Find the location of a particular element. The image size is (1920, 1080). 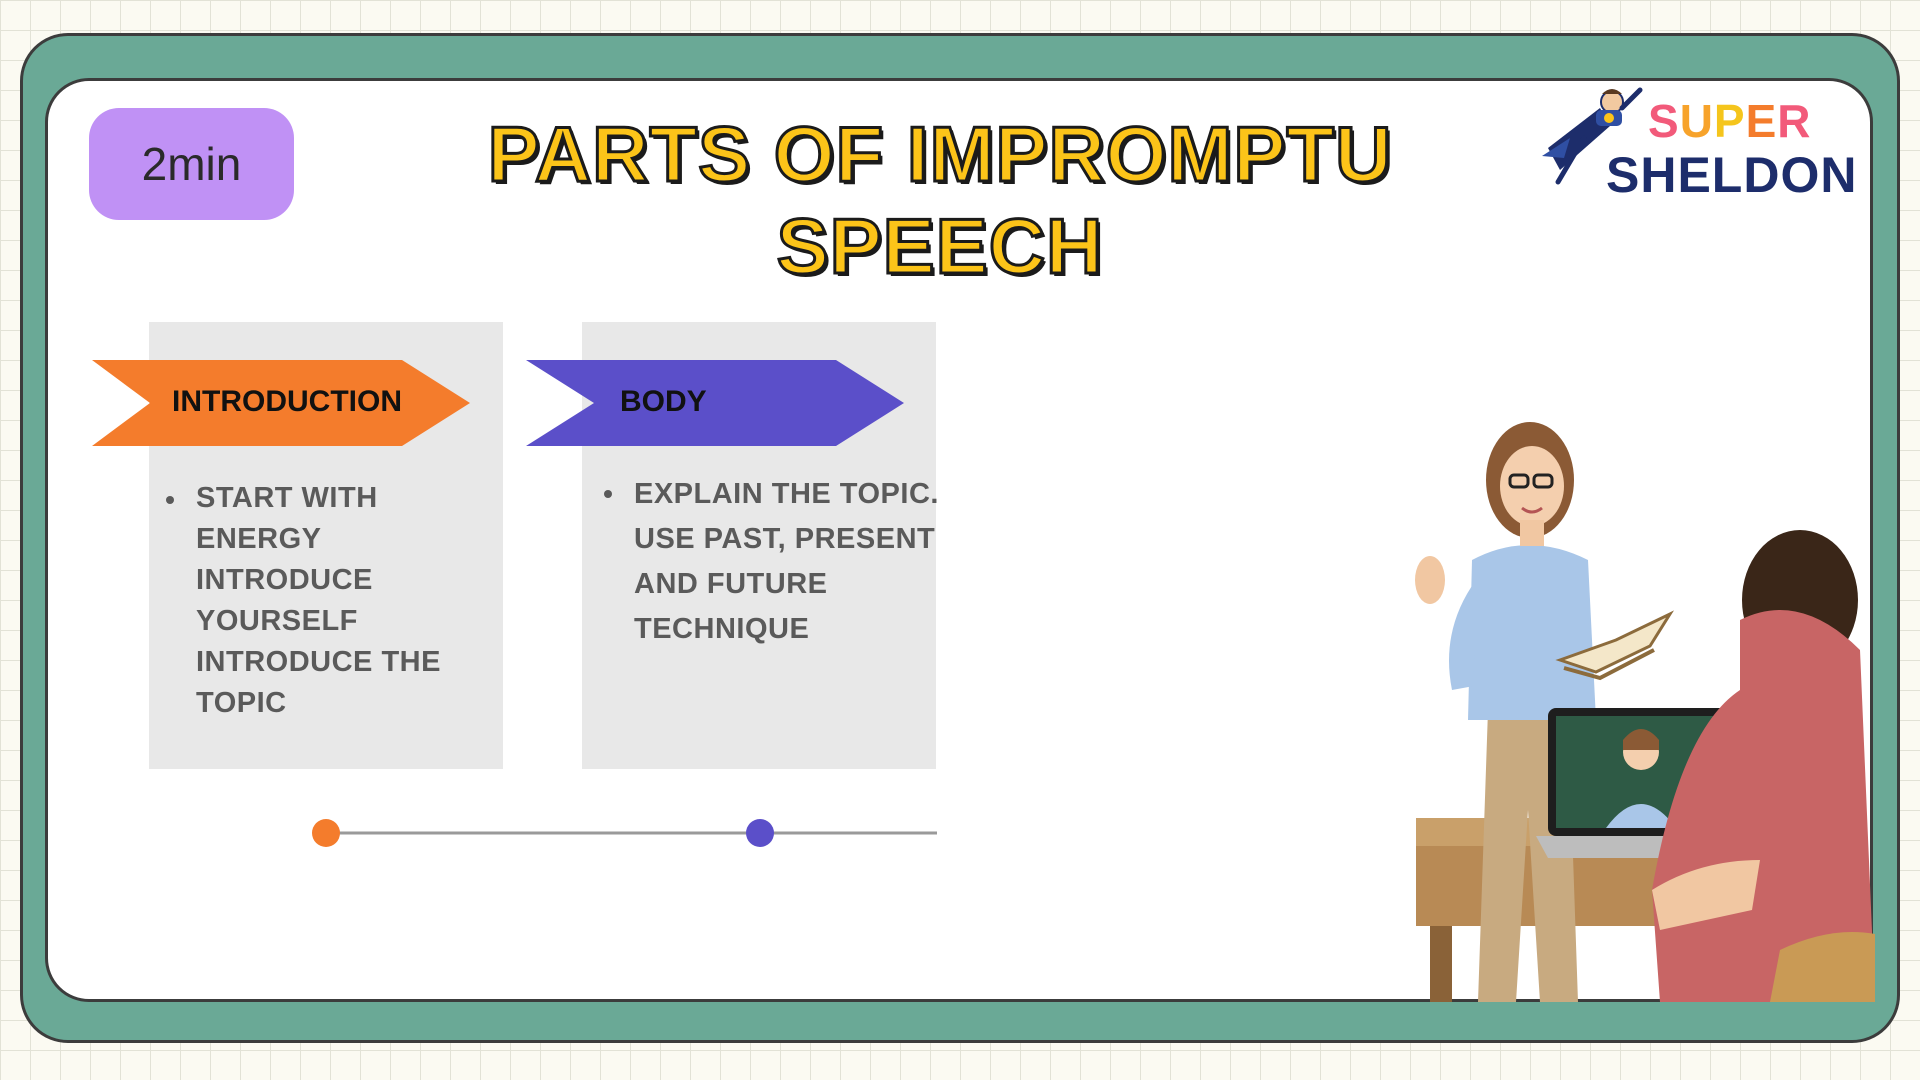

timer-label: 2min is located at coordinates (191, 164).